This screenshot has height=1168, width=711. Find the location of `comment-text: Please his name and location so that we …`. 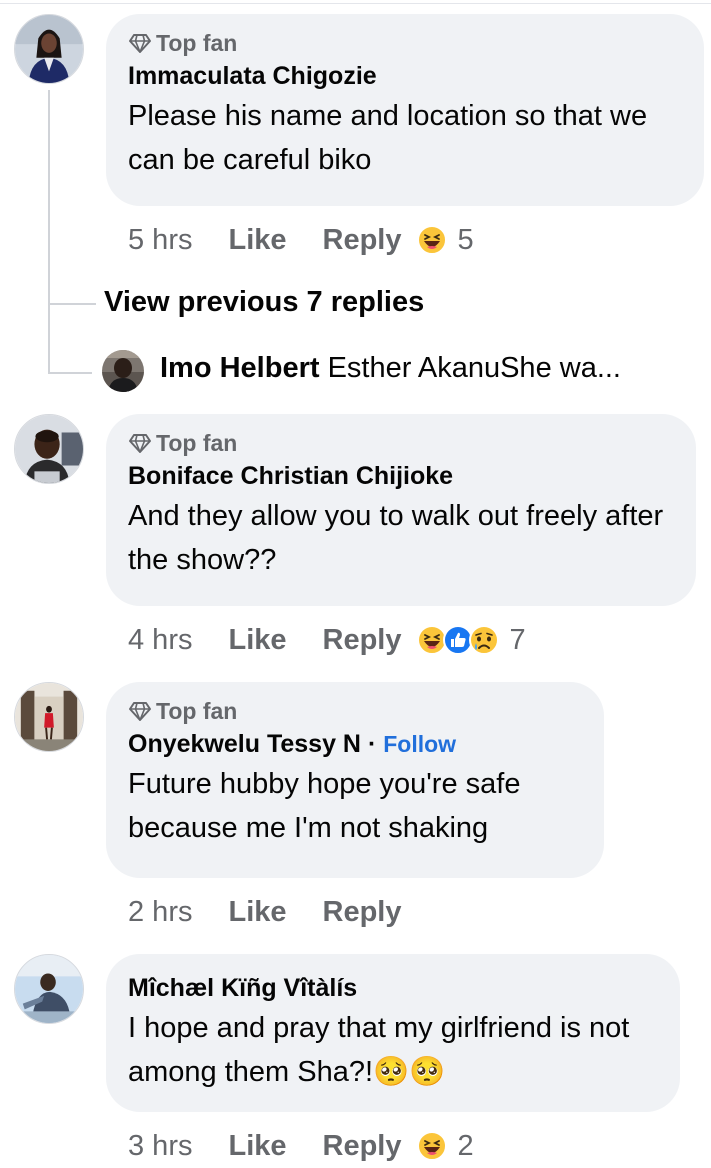

comment-text: Please his name and location so that we … is located at coordinates (388, 138).